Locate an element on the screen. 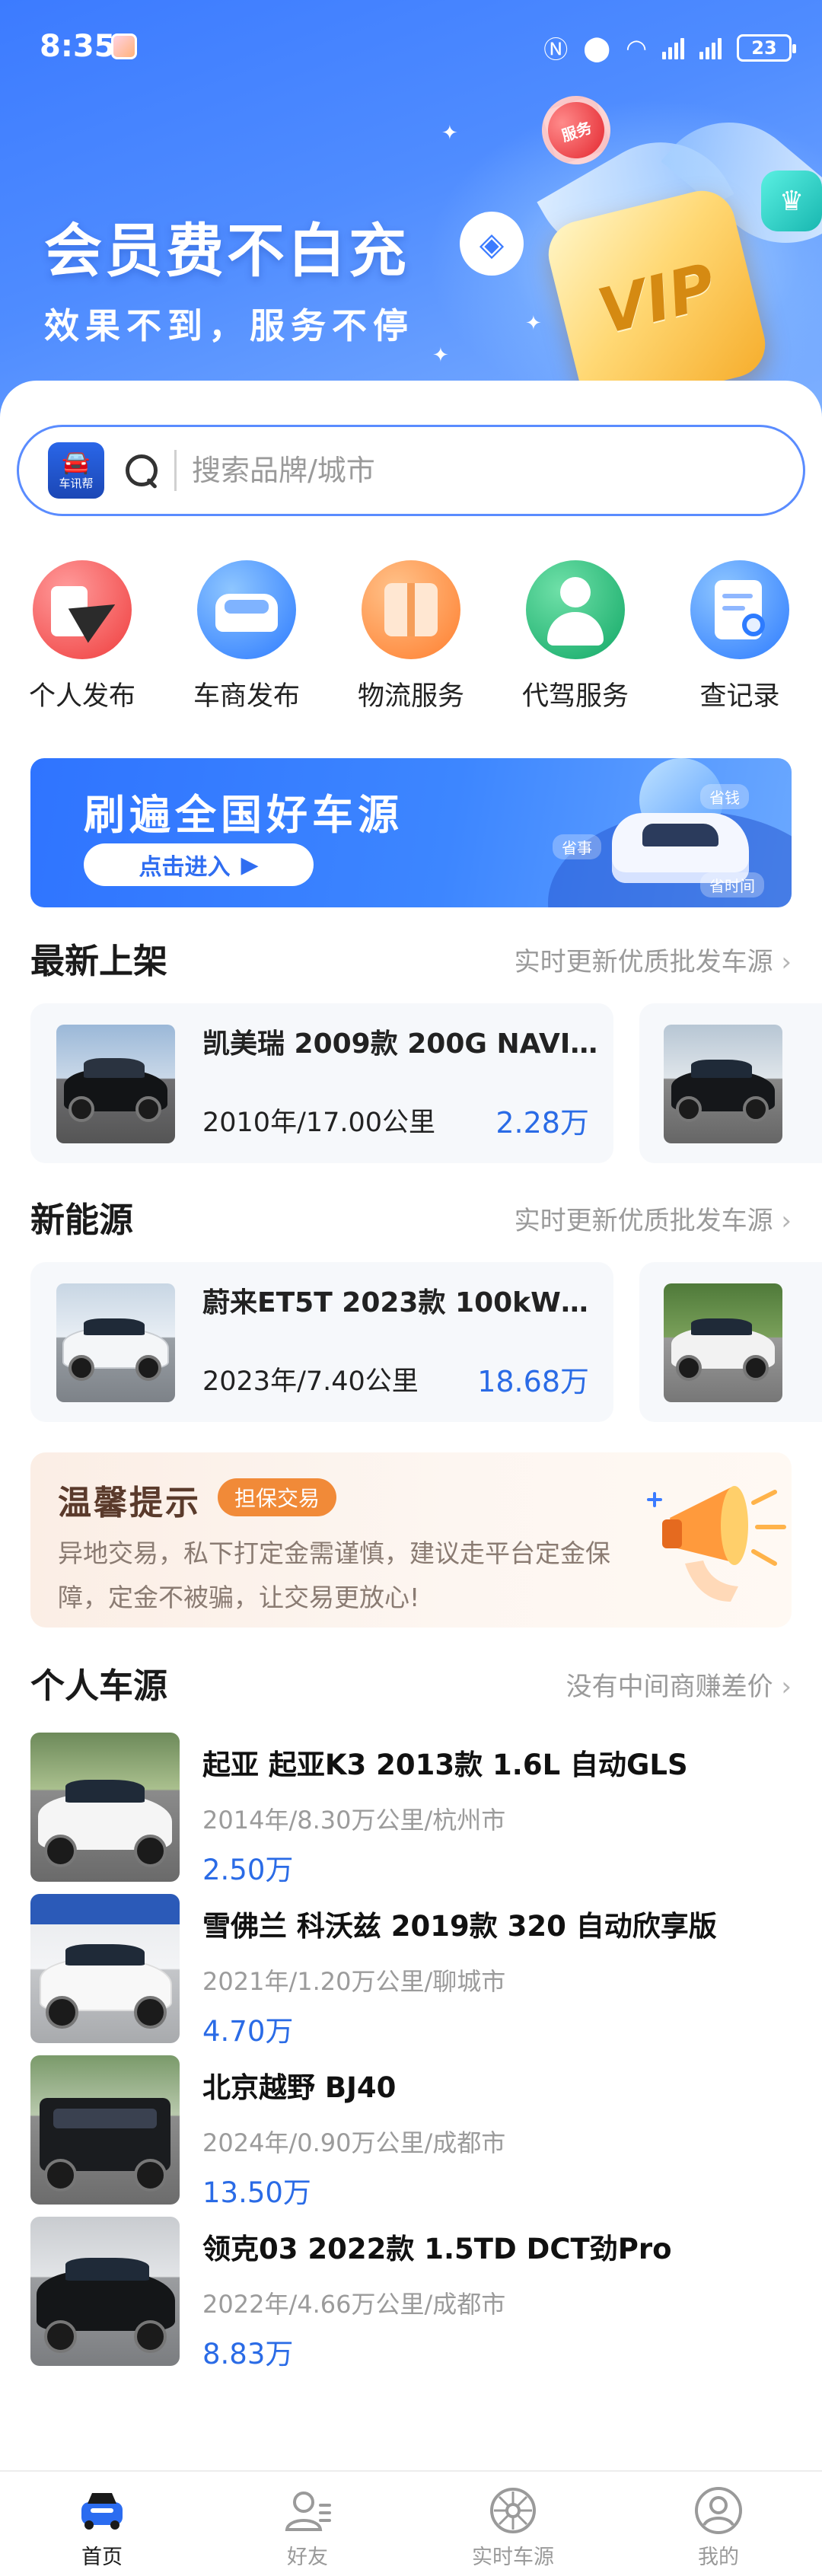  quick-action-dealer-publish: 车商发布 is located at coordinates (246, 637).